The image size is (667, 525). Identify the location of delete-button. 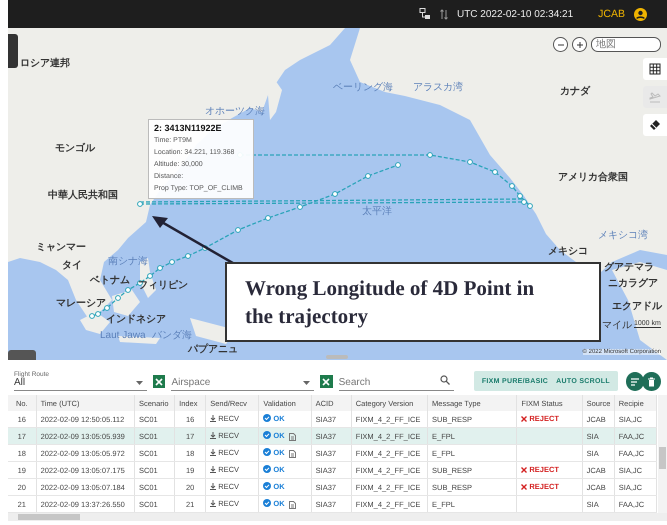
(651, 381).